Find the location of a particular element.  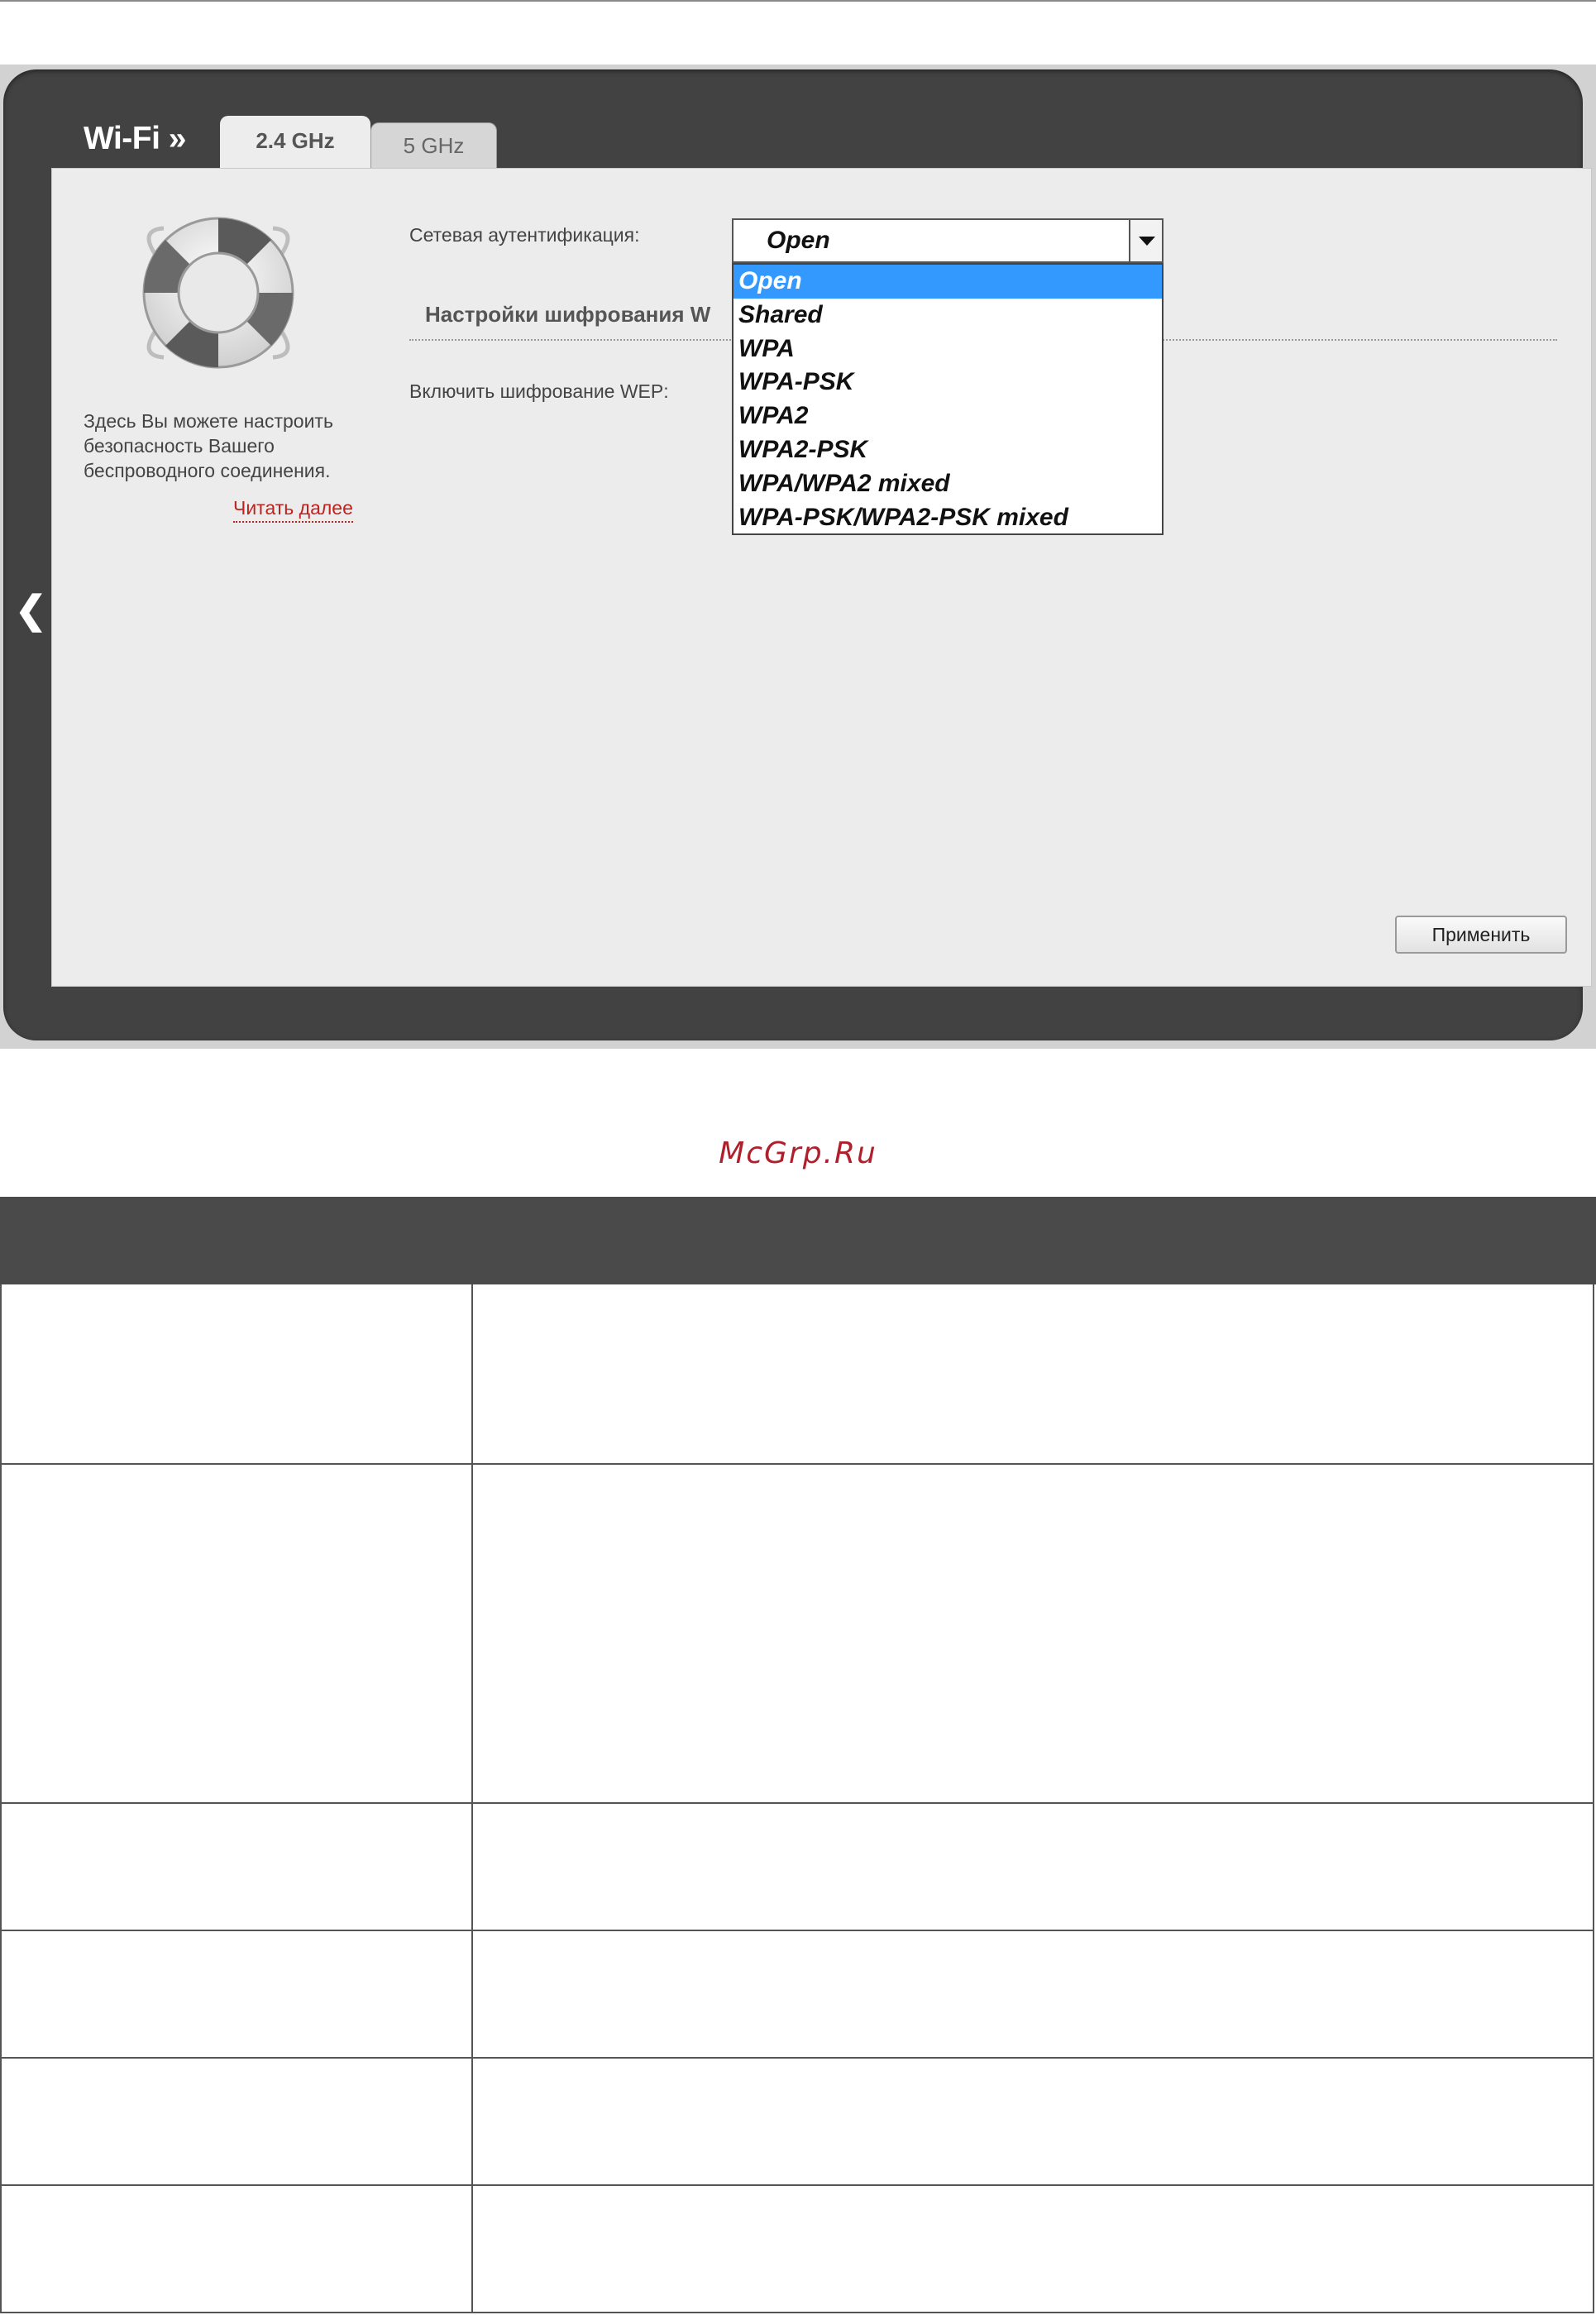

watermark: McGrp.Ru is located at coordinates (798, 1153).